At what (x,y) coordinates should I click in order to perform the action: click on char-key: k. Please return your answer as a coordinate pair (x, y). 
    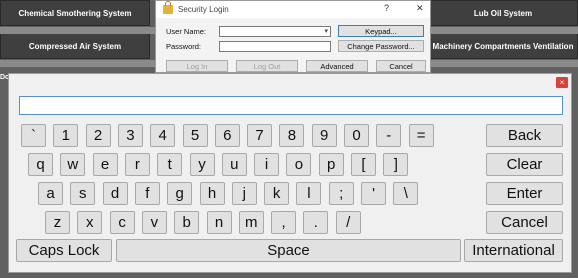
    Looking at the image, I should click on (277, 193).